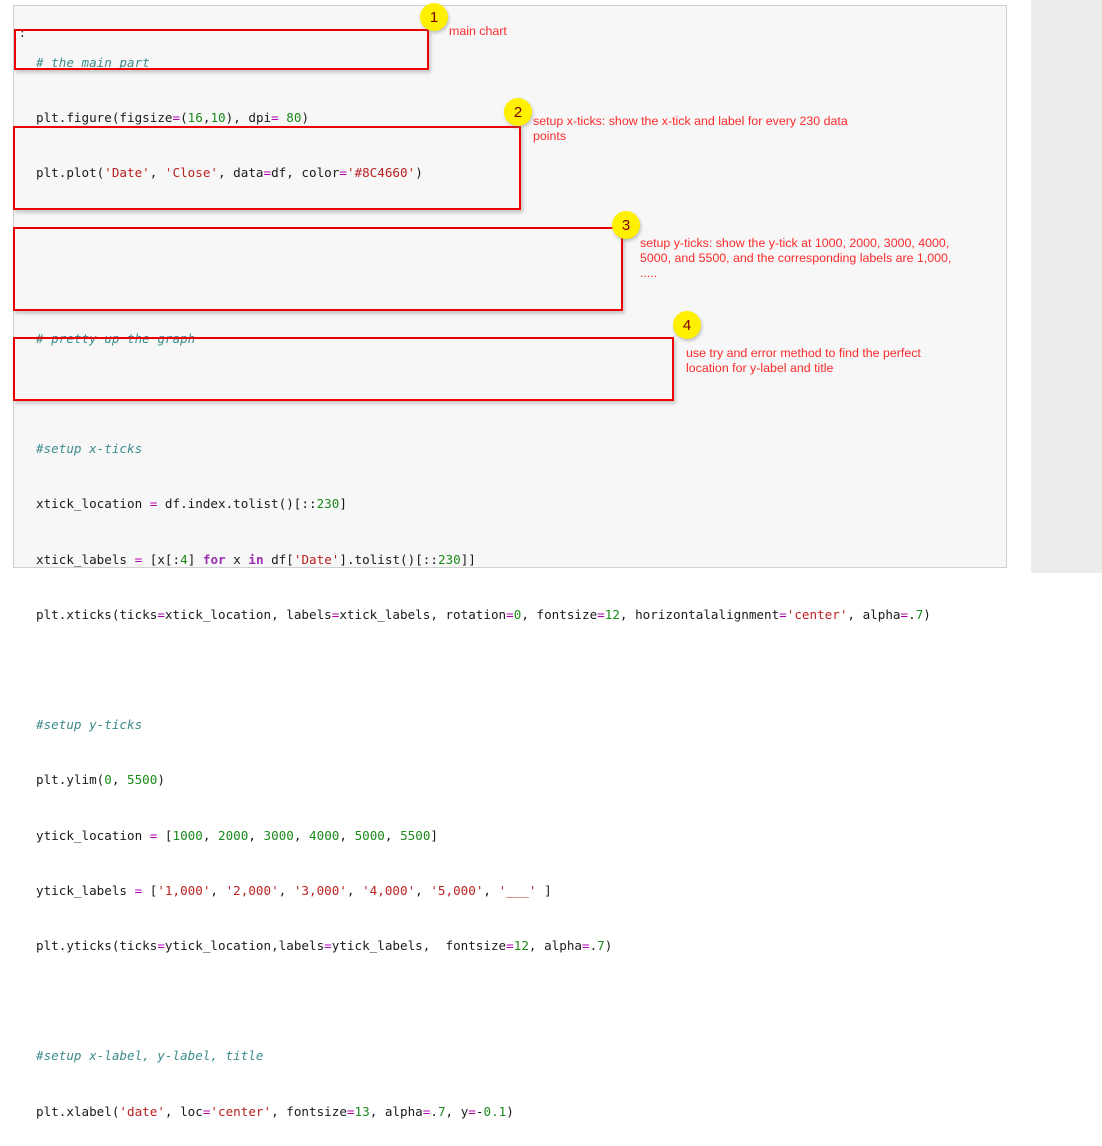 This screenshot has height=1146, width=1102. Describe the element at coordinates (22, 33) in the screenshot. I see `cell-prompt-marker: :` at that location.